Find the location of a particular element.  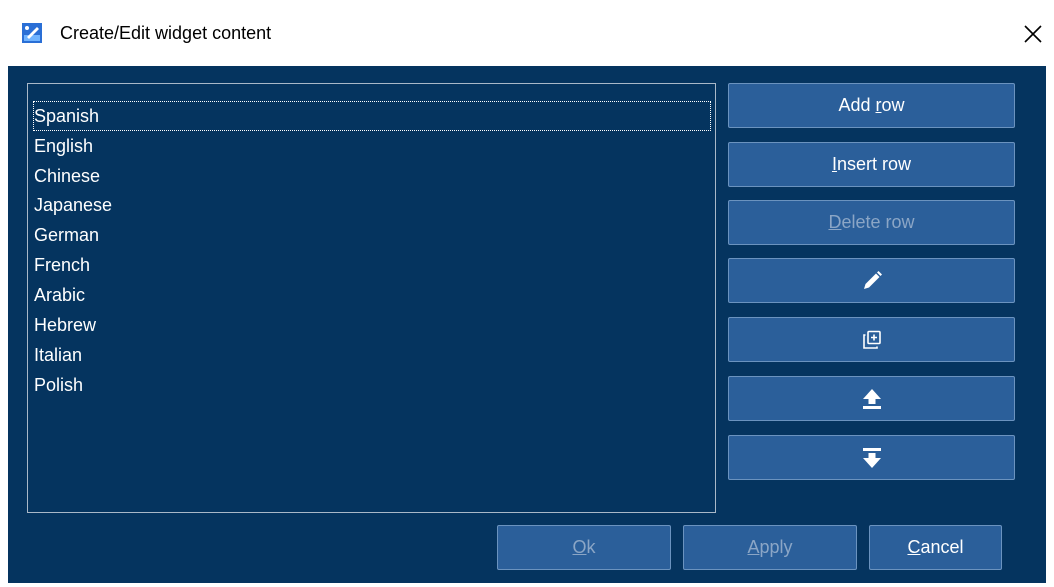

move-down-button is located at coordinates (871, 457).